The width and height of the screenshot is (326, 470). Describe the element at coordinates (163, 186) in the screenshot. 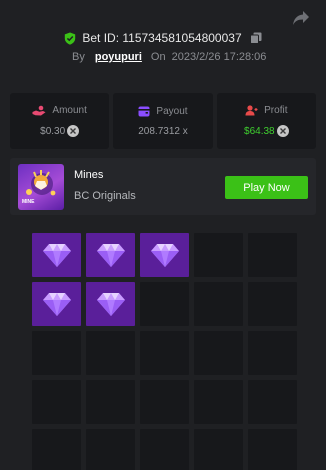

I see `game-card: MINE Mines BC Originals Play Now` at that location.